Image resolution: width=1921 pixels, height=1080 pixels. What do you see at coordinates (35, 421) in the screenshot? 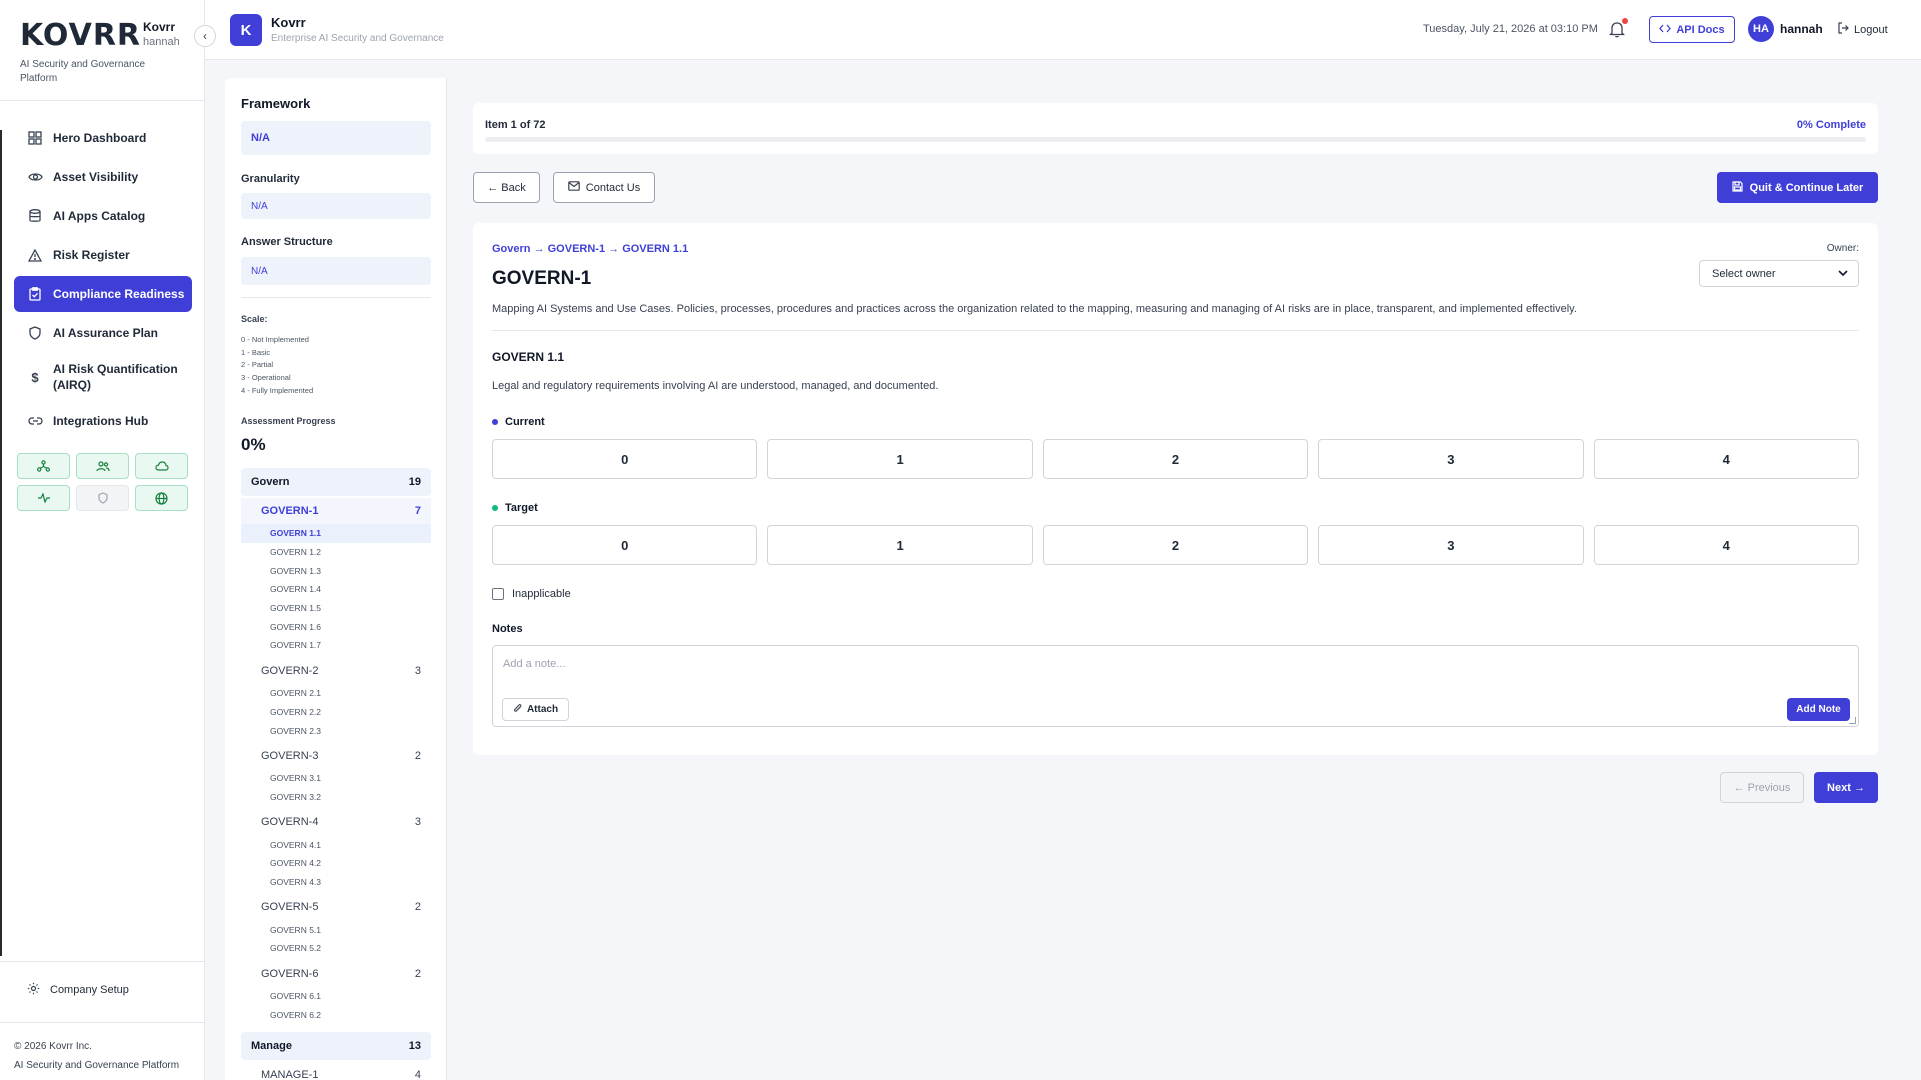
I see `link-icon` at bounding box center [35, 421].